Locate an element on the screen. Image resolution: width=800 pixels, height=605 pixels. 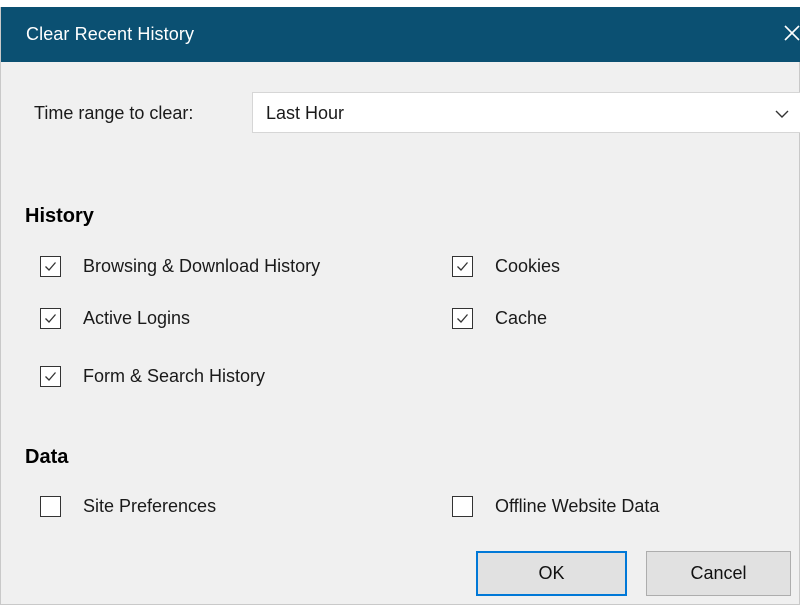
checkbox-browsing-download-history: Browsing & Download History is located at coordinates (180, 266).